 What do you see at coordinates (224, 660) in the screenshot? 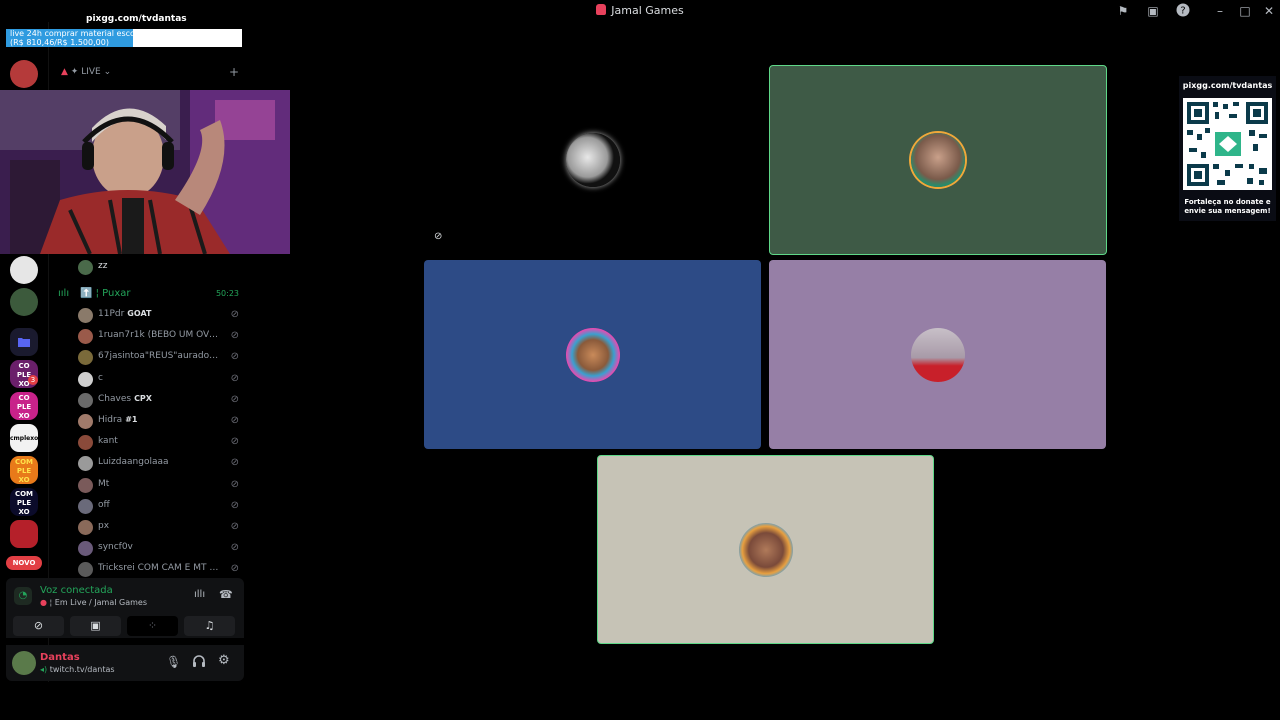
I see `settings-gear-icon: ⚙` at bounding box center [224, 660].